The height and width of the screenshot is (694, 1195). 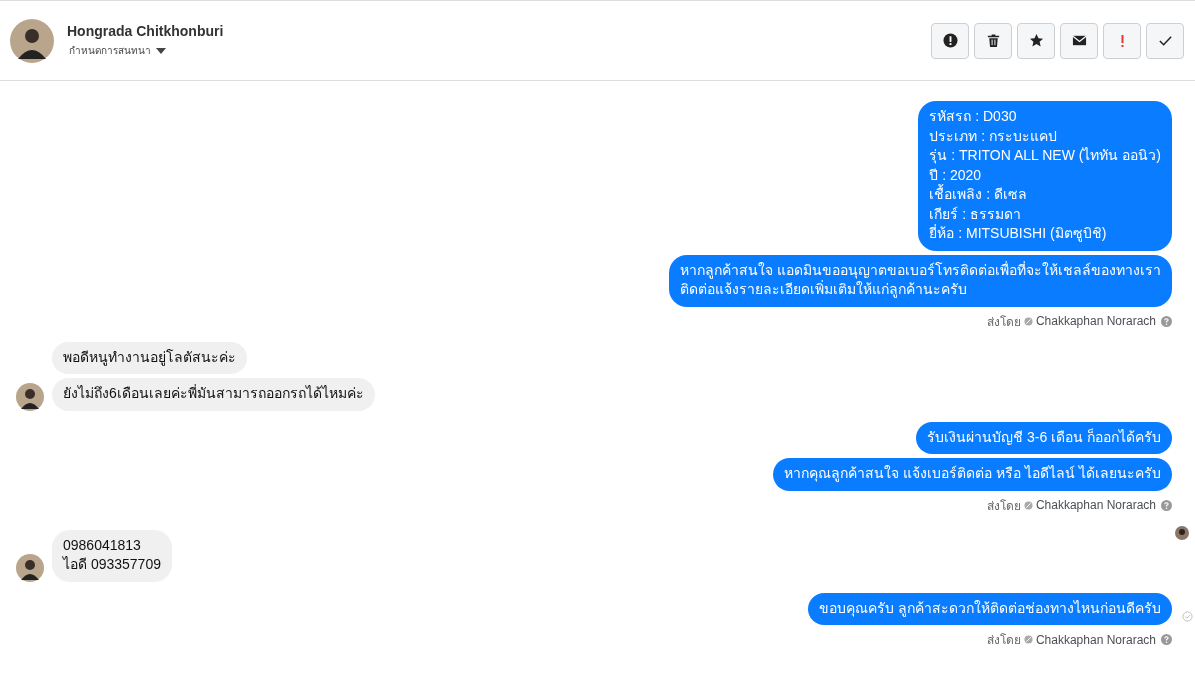 What do you see at coordinates (920, 269) in the screenshot?
I see `message-text: หากลูกค้าสนใจ แอดมินขออนุญาตขอเบอร์โทรติดต่อเพื่อที่จะให้เชลล์ของทางเรา` at bounding box center [920, 269].